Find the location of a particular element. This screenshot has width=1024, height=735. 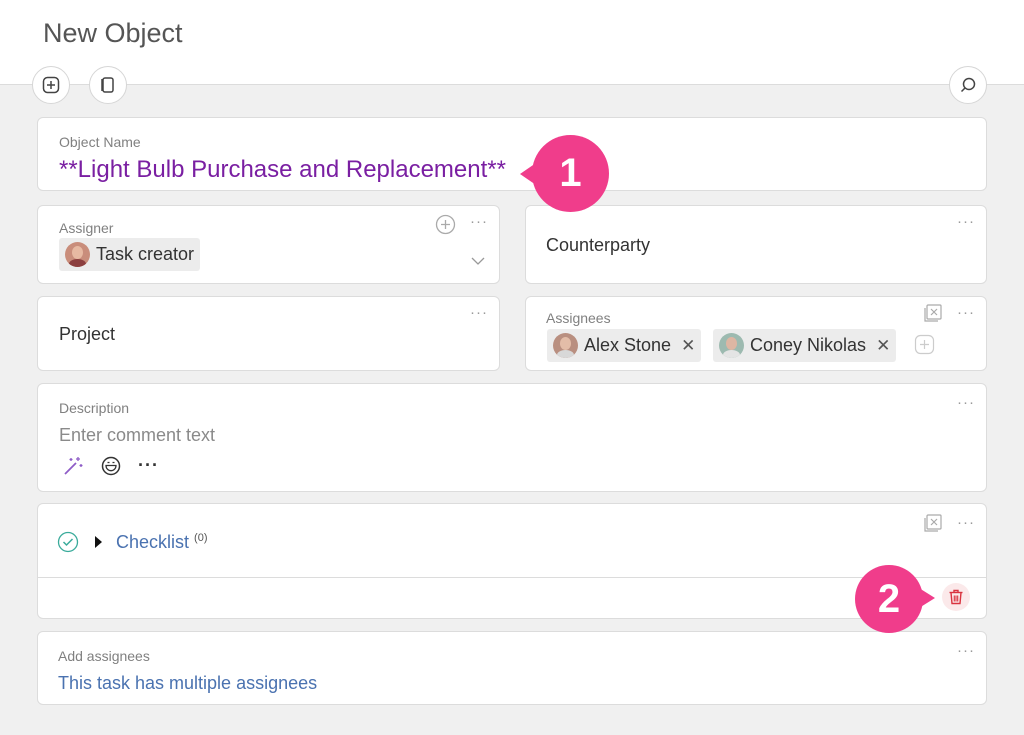

page-title: New Object is located at coordinates (113, 33).